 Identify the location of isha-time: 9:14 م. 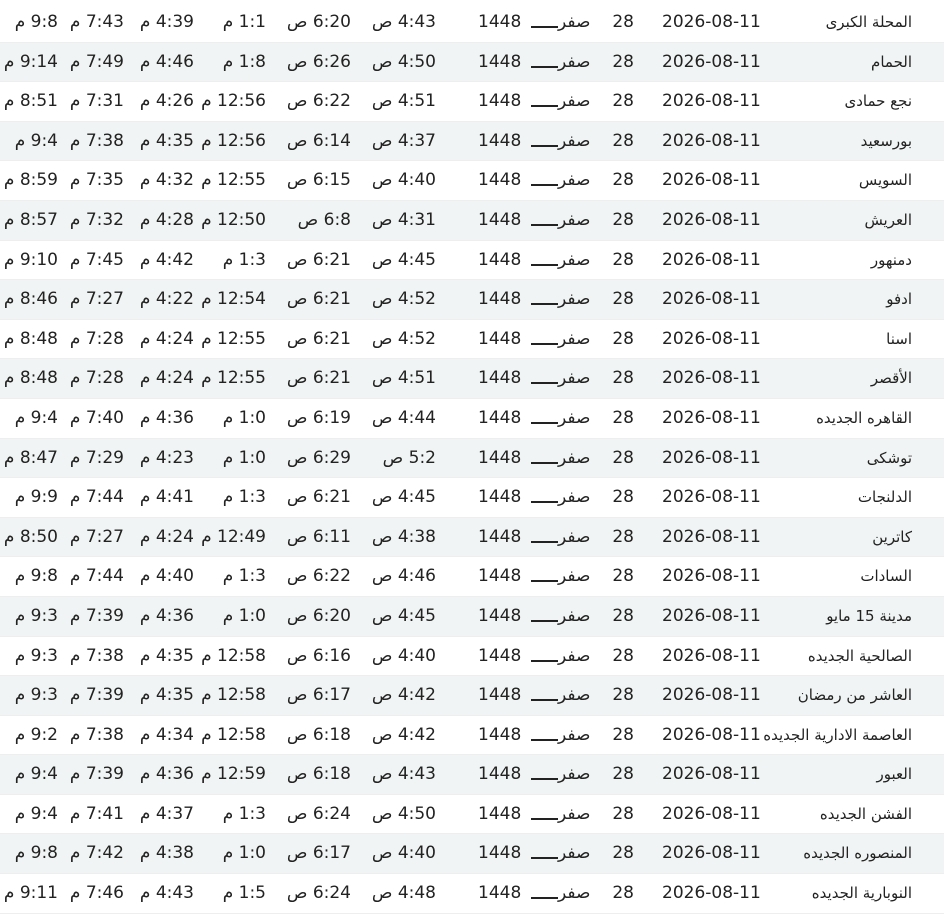
(30, 61).